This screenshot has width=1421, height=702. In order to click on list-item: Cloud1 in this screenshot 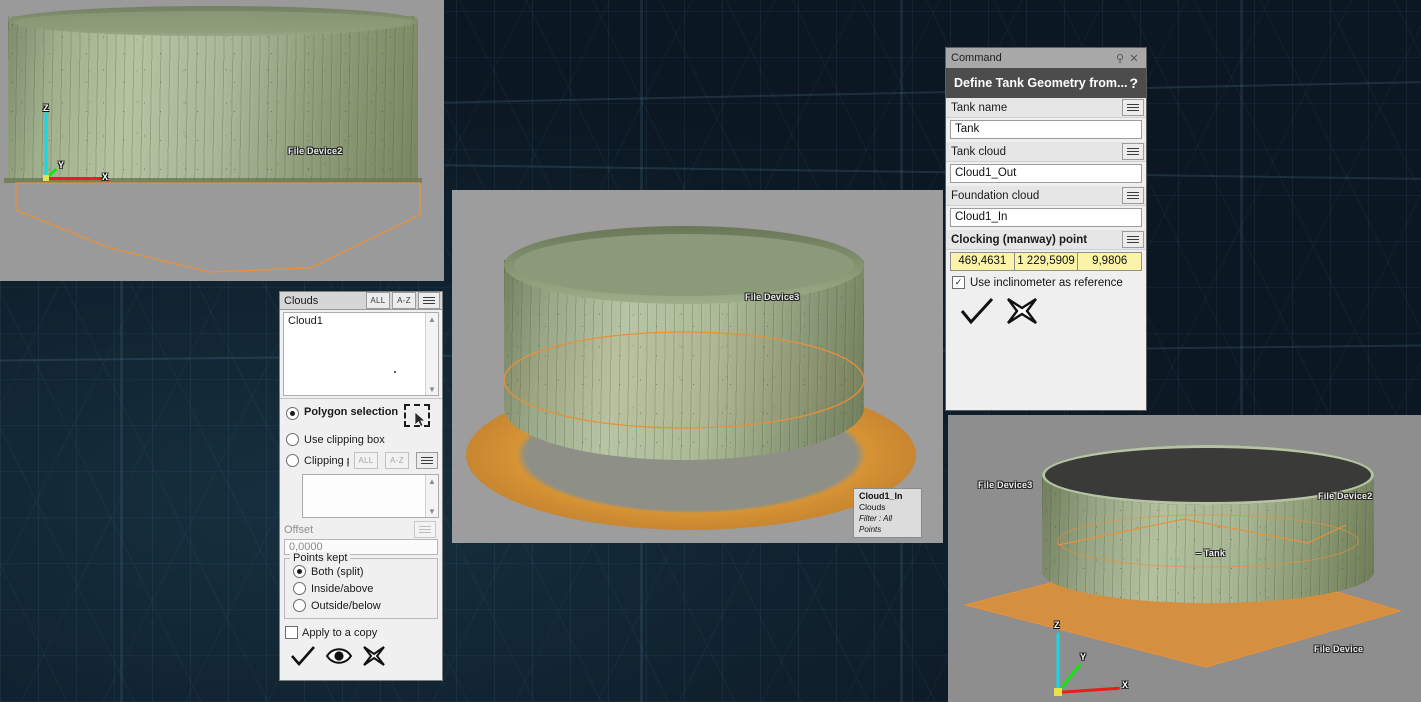, I will do `click(361, 321)`.